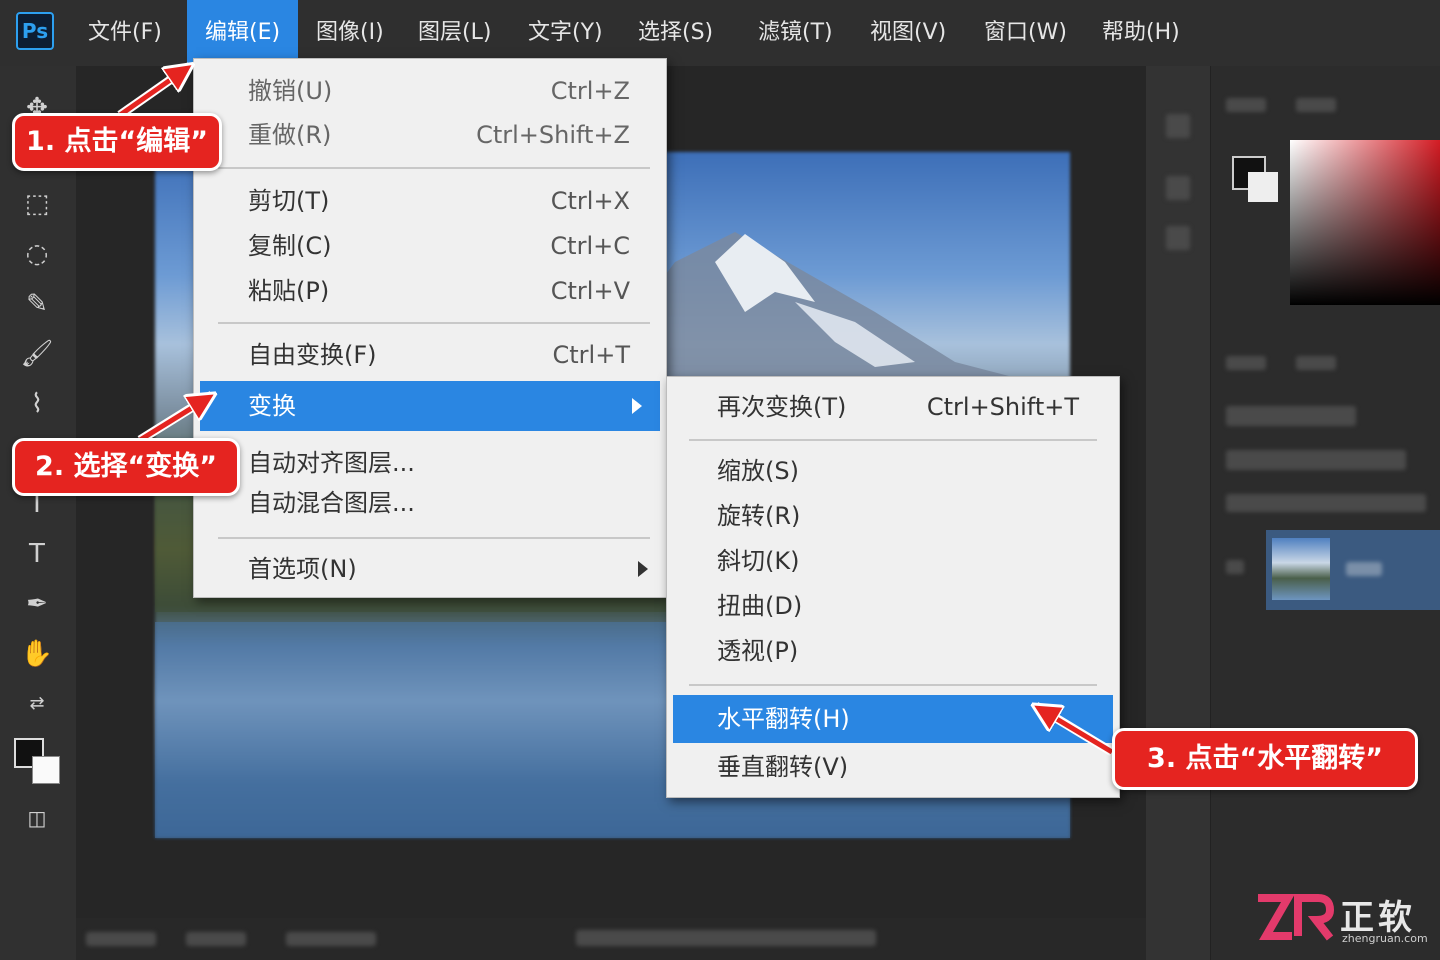 The height and width of the screenshot is (960, 1440). Describe the element at coordinates (37, 704) in the screenshot. I see `swap-colors-icon: ⇄` at that location.